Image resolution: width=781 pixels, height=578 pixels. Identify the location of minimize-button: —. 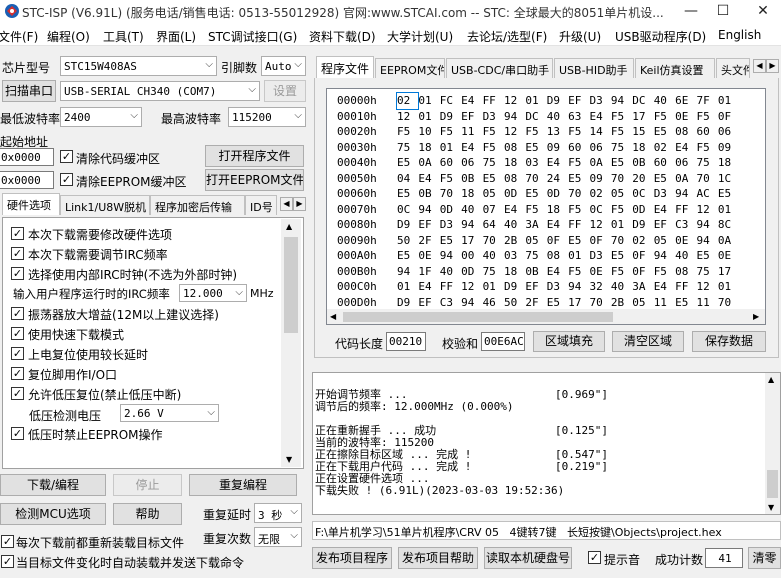
(691, 12).